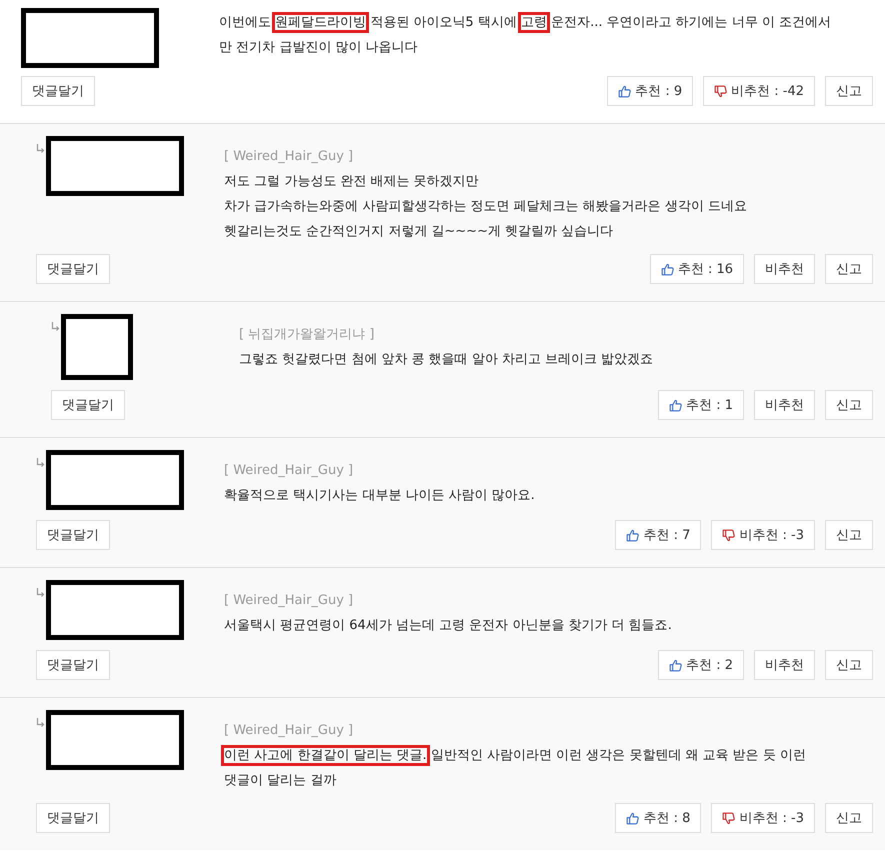  Describe the element at coordinates (379, 496) in the screenshot. I see `comment-text: 확율적으로 택시기사는 대부분 나이든 사람이 많아요.` at that location.